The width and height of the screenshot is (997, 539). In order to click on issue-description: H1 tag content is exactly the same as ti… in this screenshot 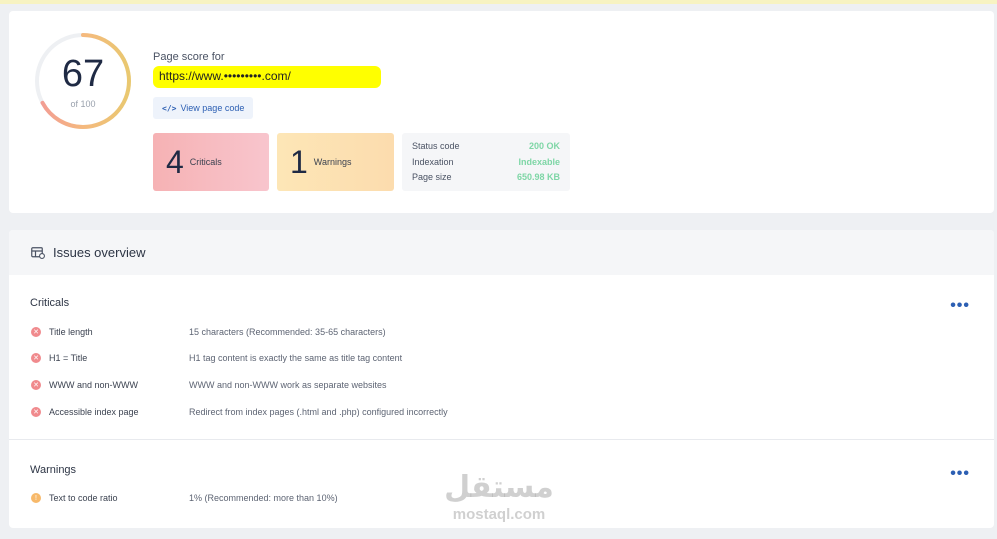, I will do `click(296, 358)`.